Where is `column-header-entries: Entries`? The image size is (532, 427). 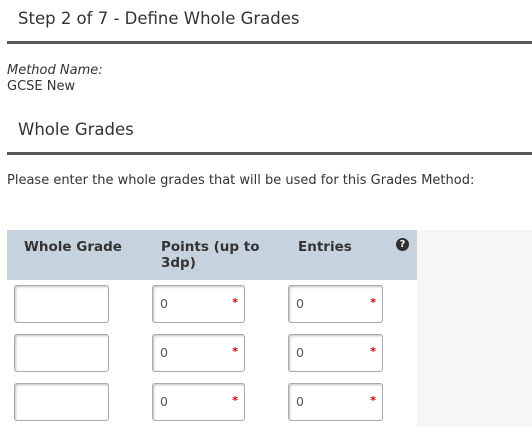
column-header-entries: Entries is located at coordinates (325, 247).